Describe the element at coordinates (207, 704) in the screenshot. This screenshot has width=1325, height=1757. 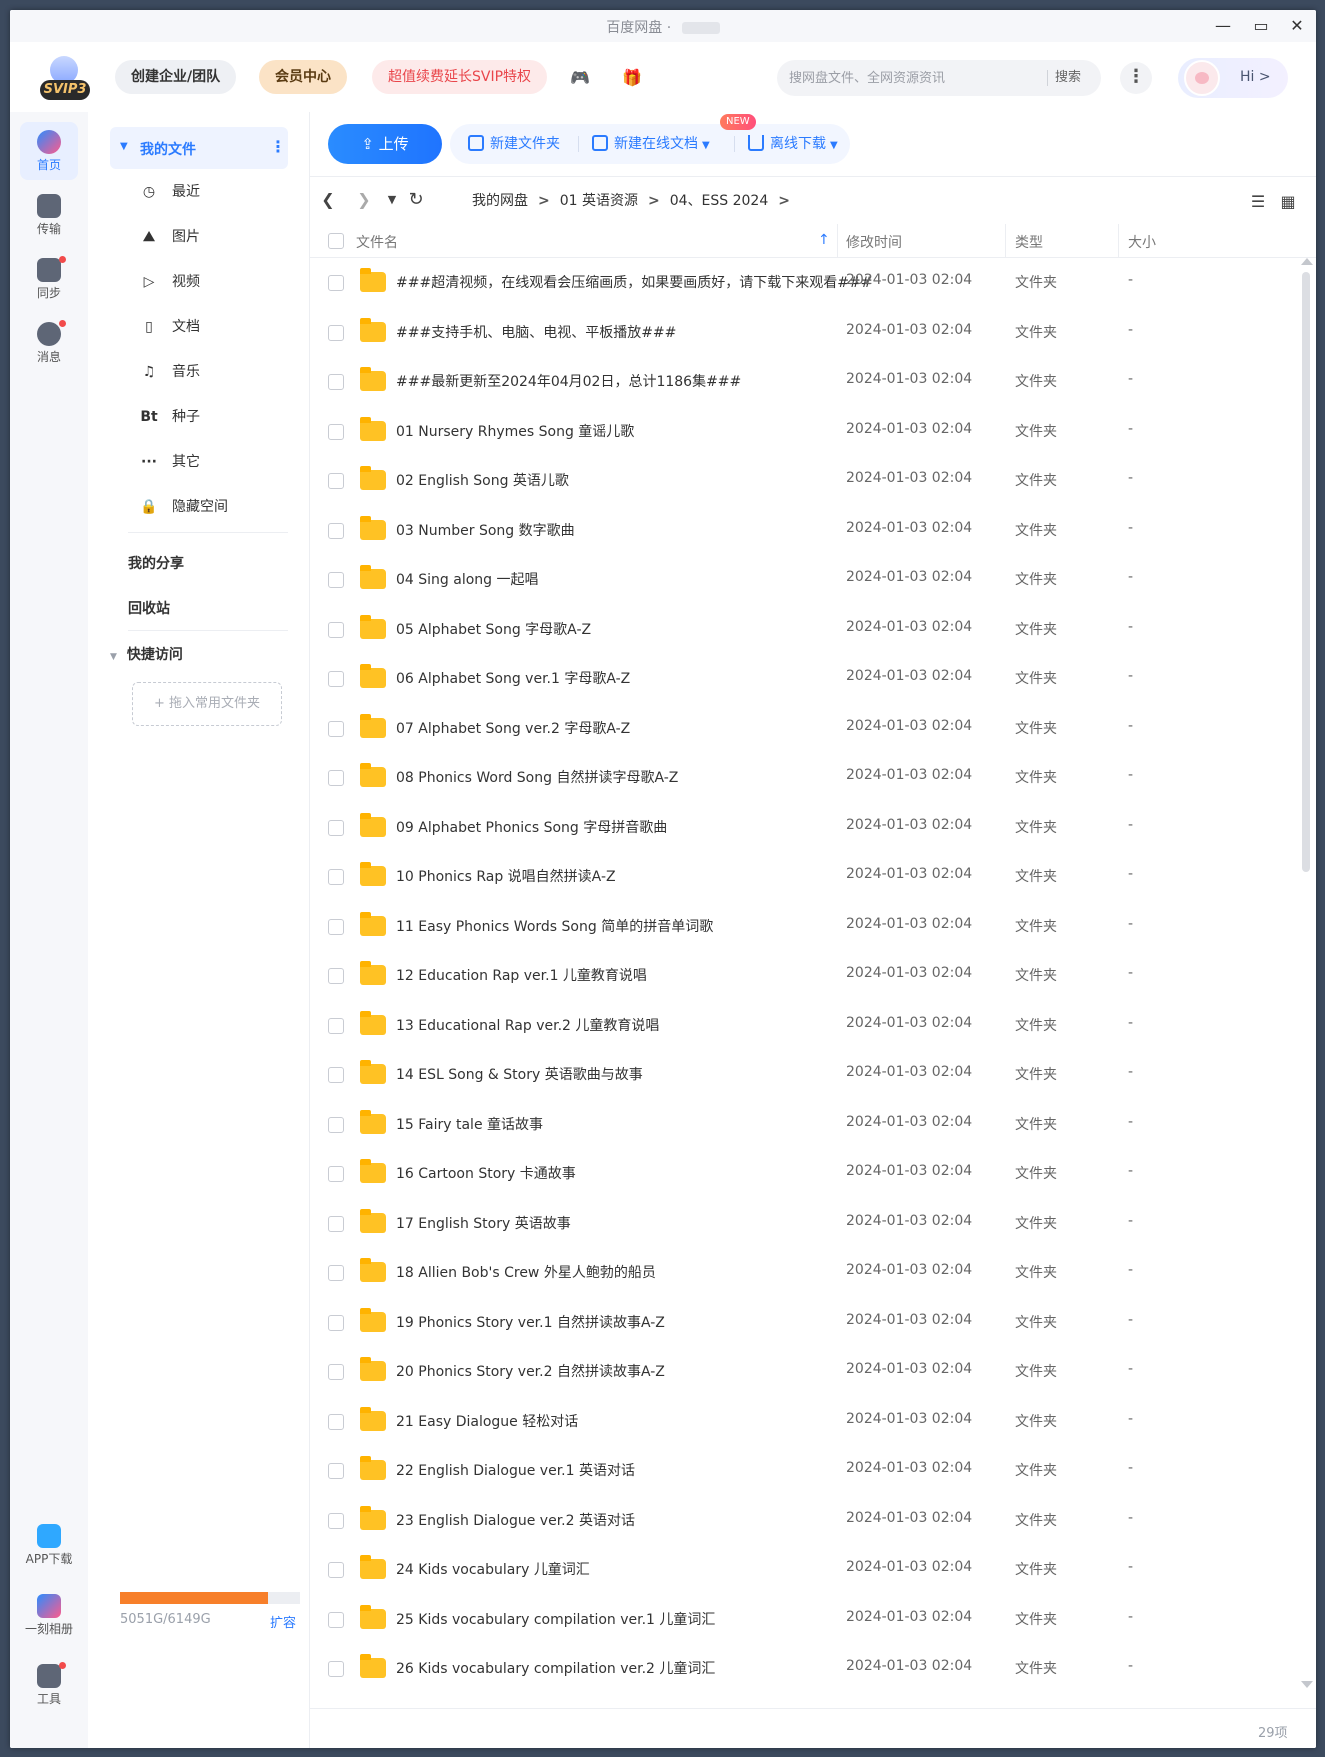
I see `quick-access-drop-zone: + 拖入常用文件夹` at that location.